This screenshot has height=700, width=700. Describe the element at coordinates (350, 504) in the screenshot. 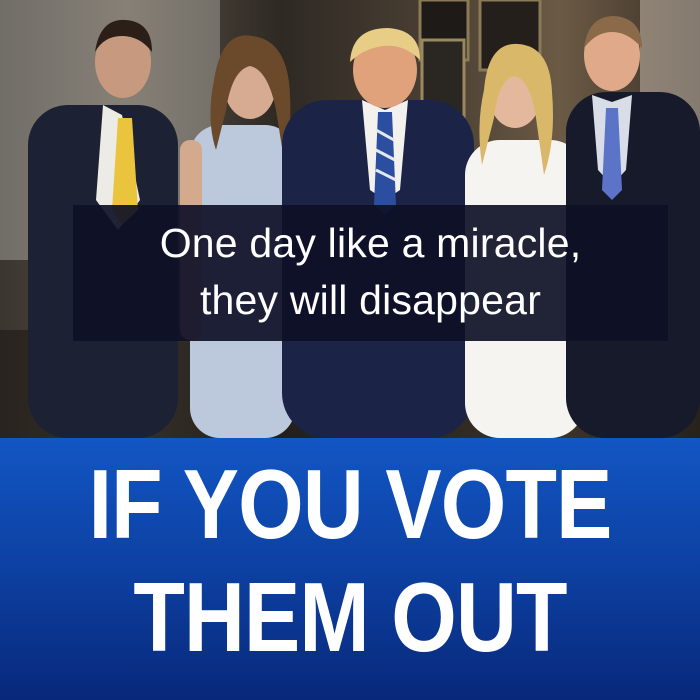

I see `headline-line-1: IF YOU VOTE` at that location.